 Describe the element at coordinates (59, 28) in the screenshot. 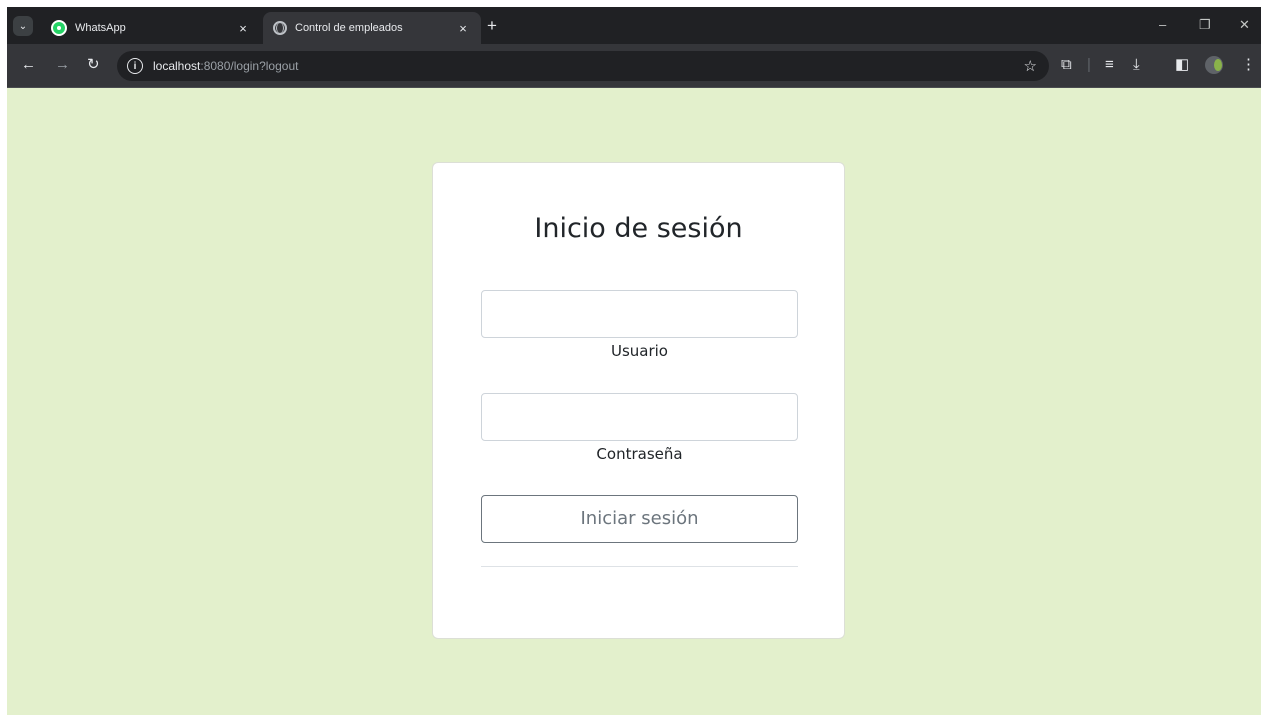

I see `whatsapp-icon` at that location.